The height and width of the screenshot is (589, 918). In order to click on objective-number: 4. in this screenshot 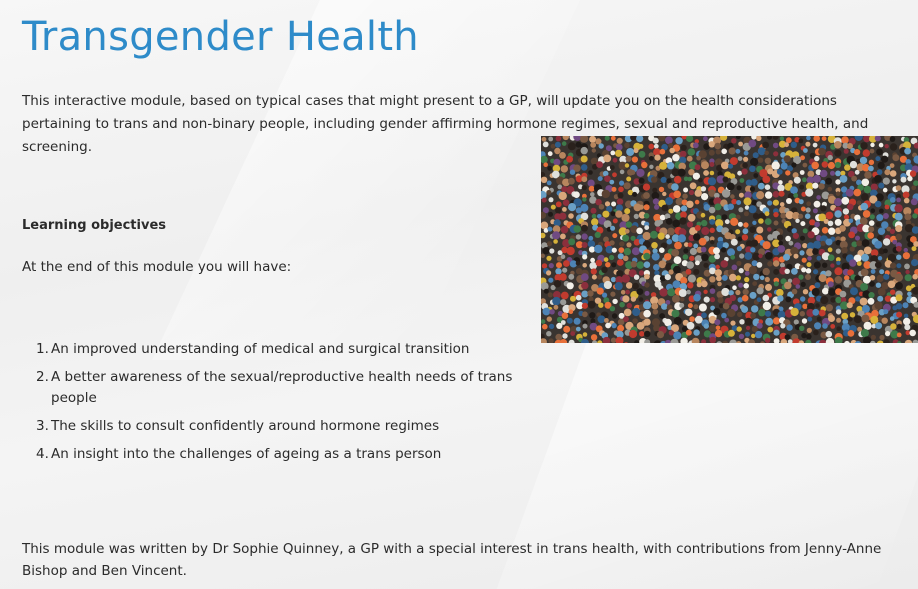, I will do `click(42, 454)`.